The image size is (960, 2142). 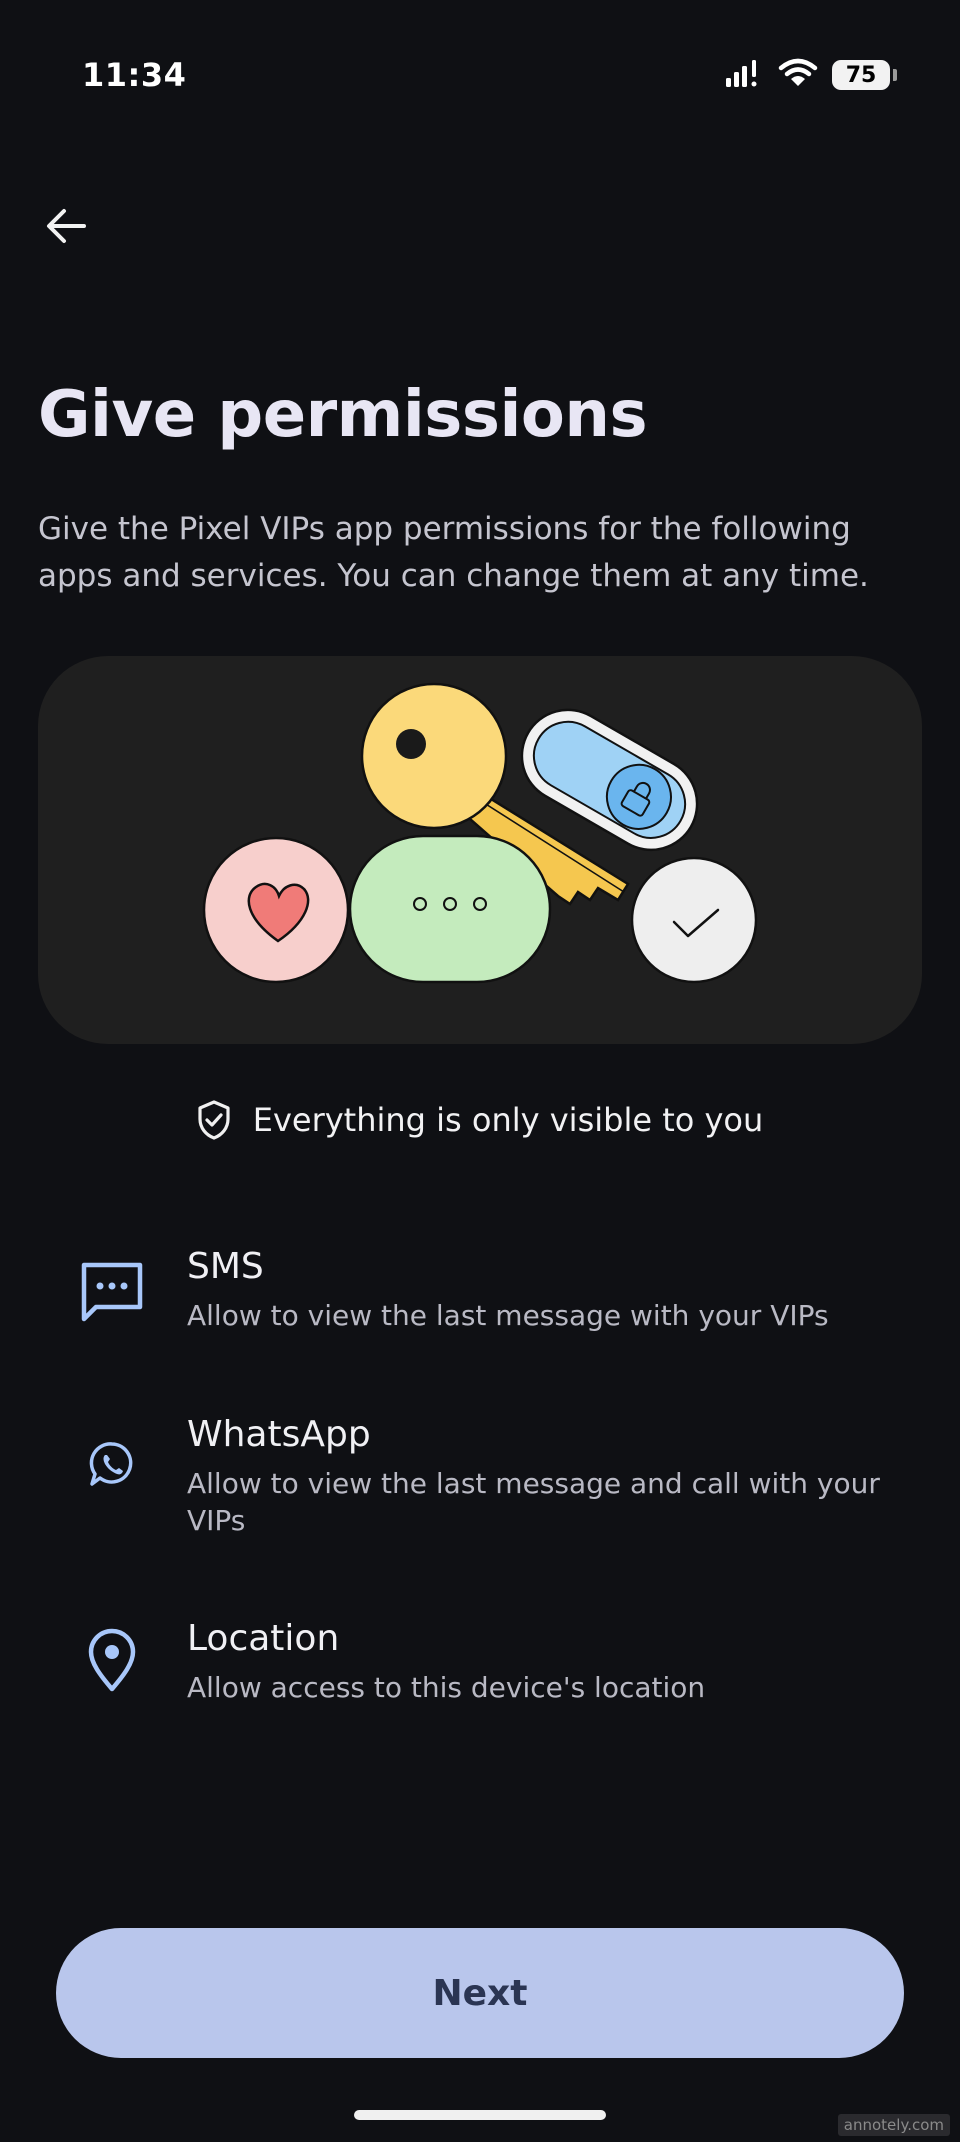 I want to click on permission-title: WhatsApp, so click(x=279, y=1434).